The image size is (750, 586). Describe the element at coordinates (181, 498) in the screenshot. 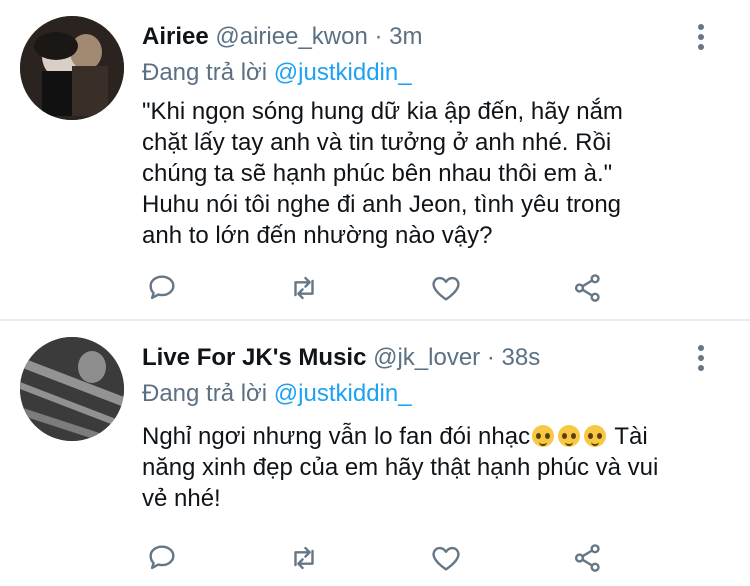

I see `tweet-text-line: vẻ nhé!` at that location.